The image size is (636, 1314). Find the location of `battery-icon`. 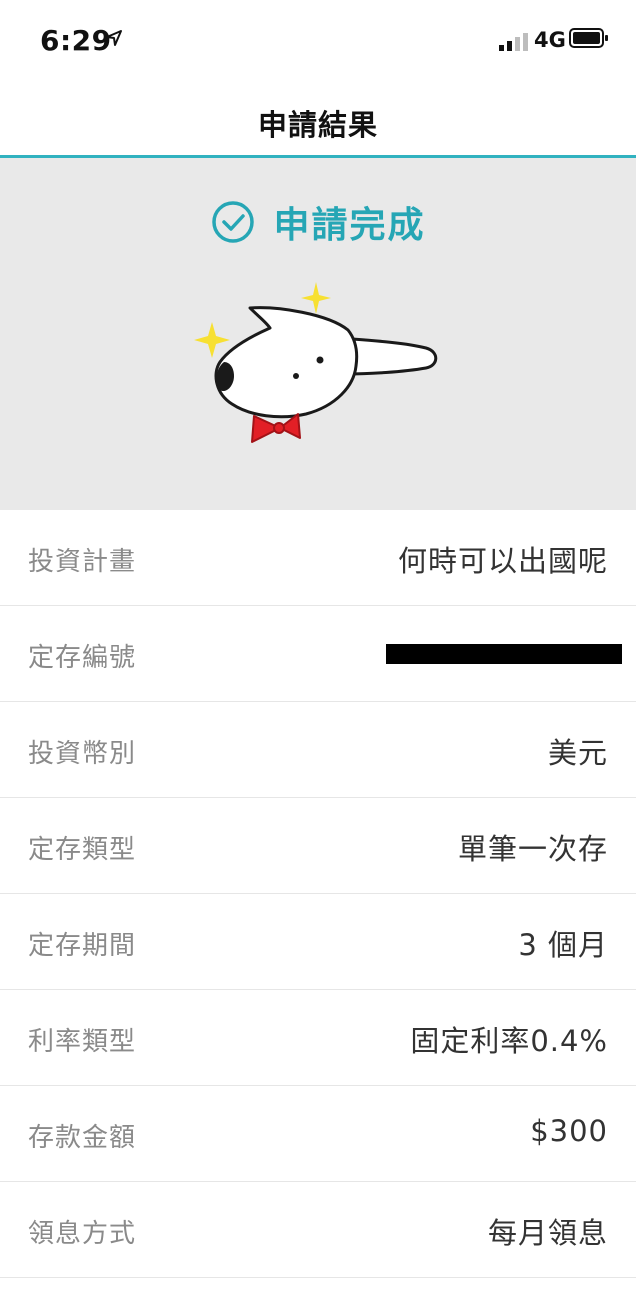

battery-icon is located at coordinates (588, 38).